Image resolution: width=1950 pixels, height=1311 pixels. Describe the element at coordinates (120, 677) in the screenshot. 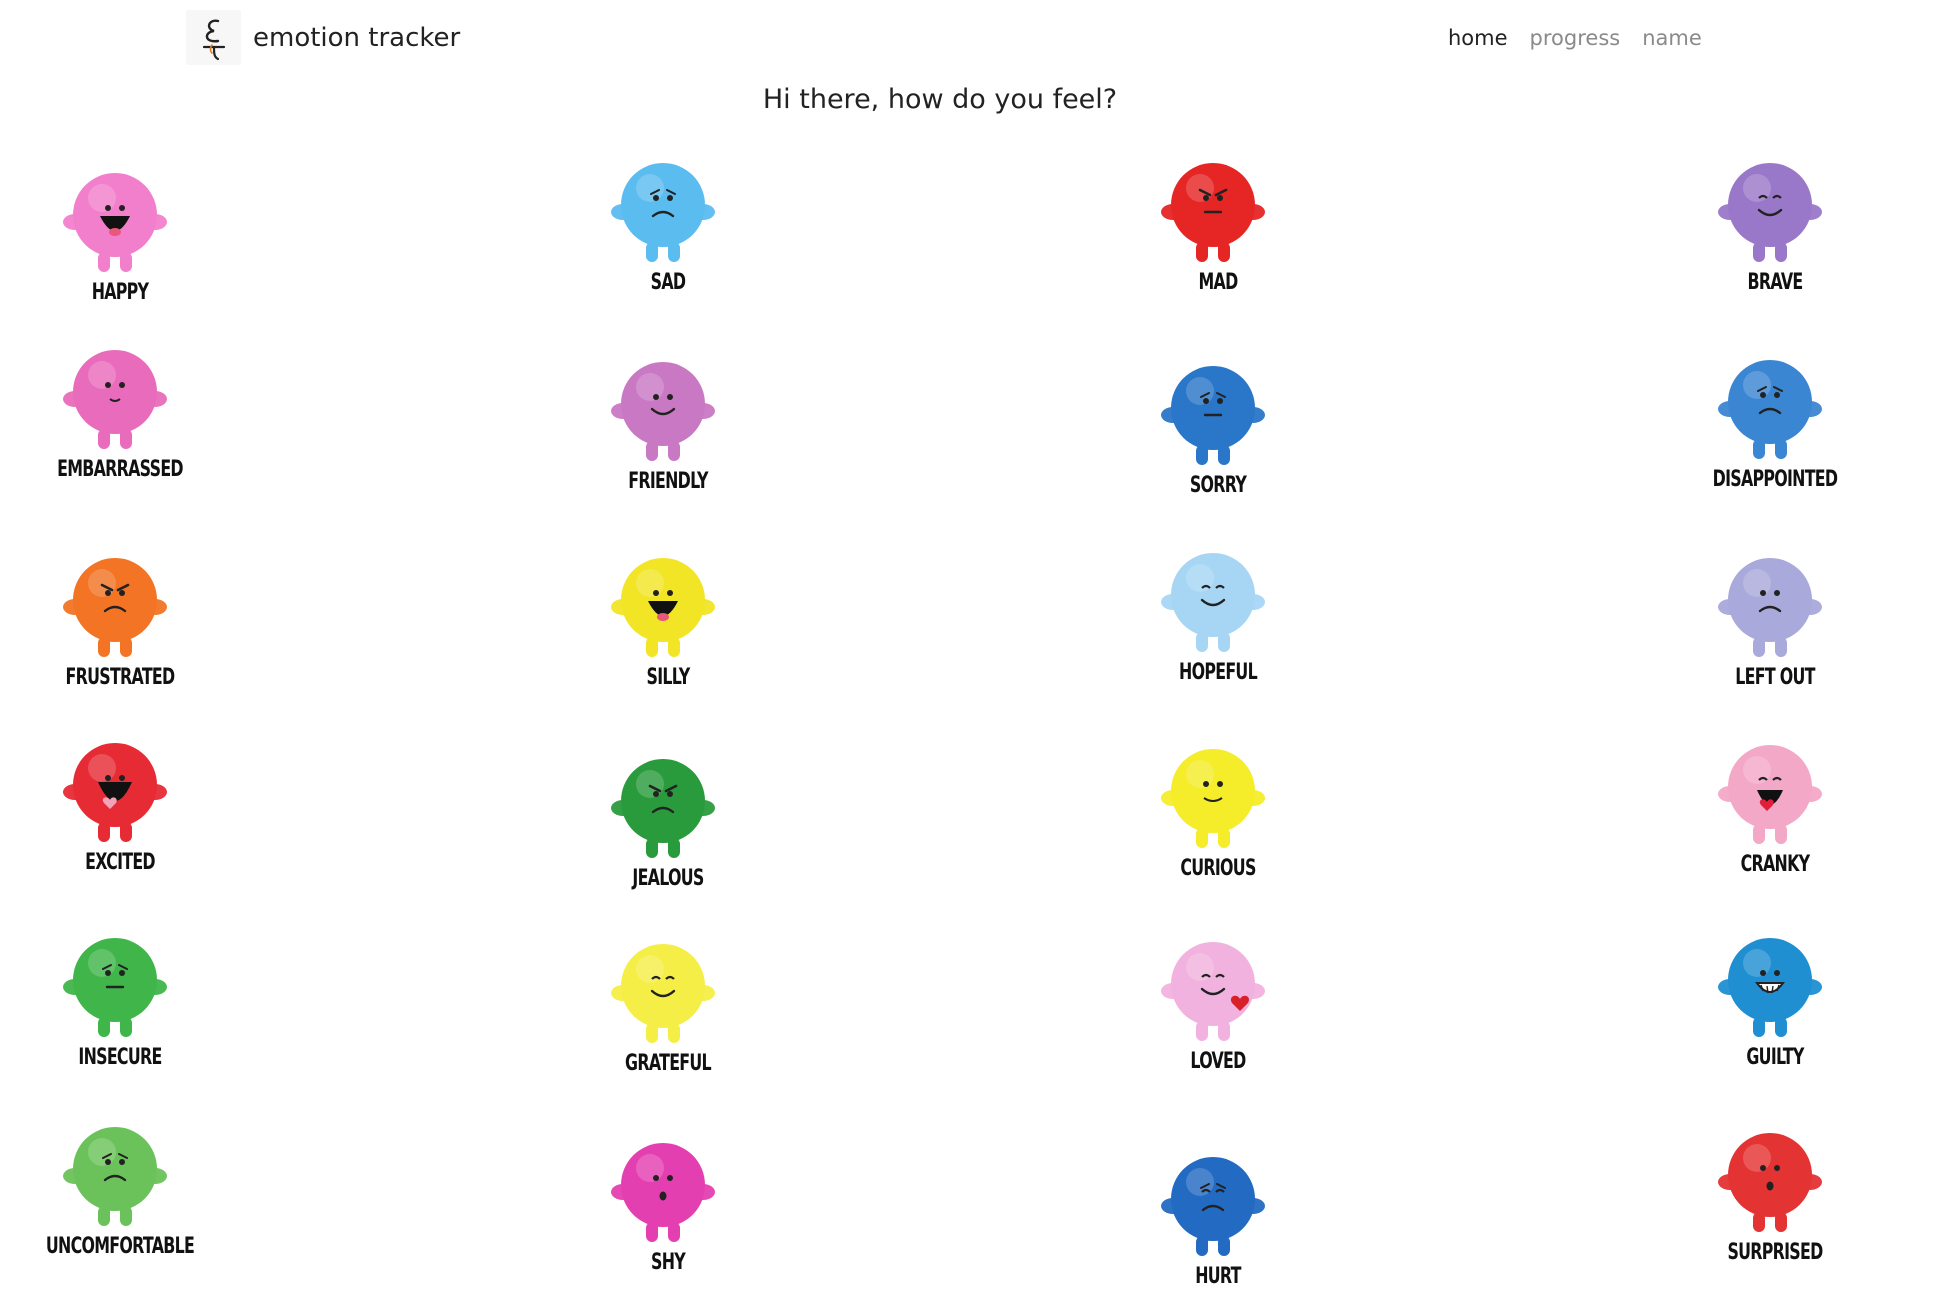

I see `emotion-label: FRUSTRATED` at that location.